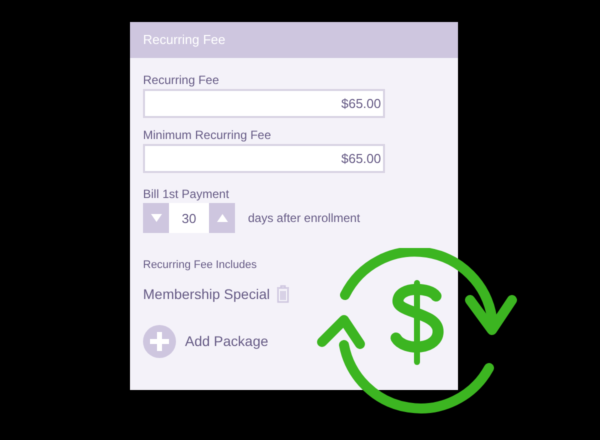  I want to click on plus-circle-icon, so click(159, 341).